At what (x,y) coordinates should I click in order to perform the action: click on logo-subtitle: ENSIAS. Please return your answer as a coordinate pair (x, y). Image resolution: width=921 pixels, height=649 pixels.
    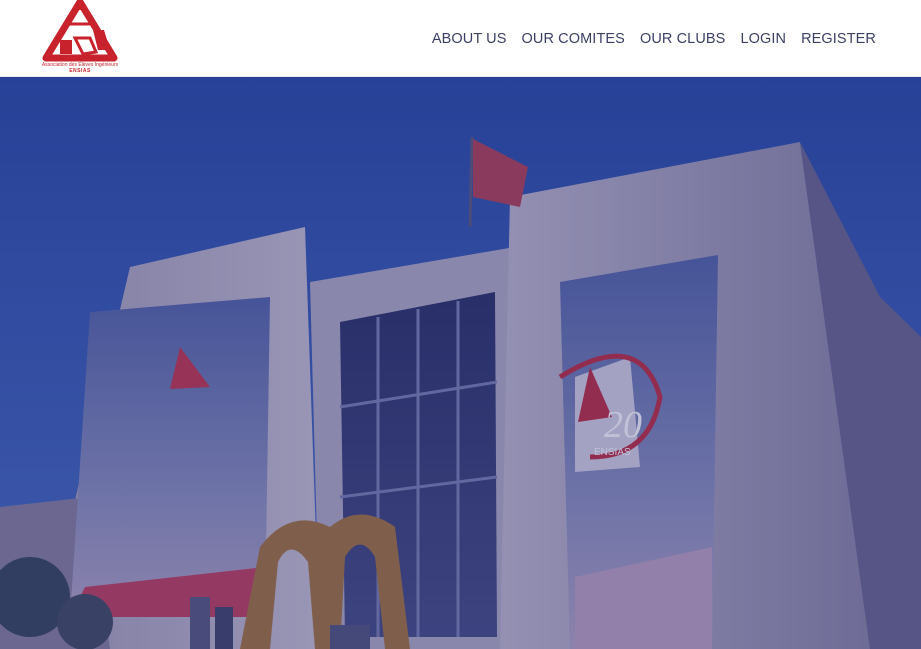
    Looking at the image, I should click on (80, 71).